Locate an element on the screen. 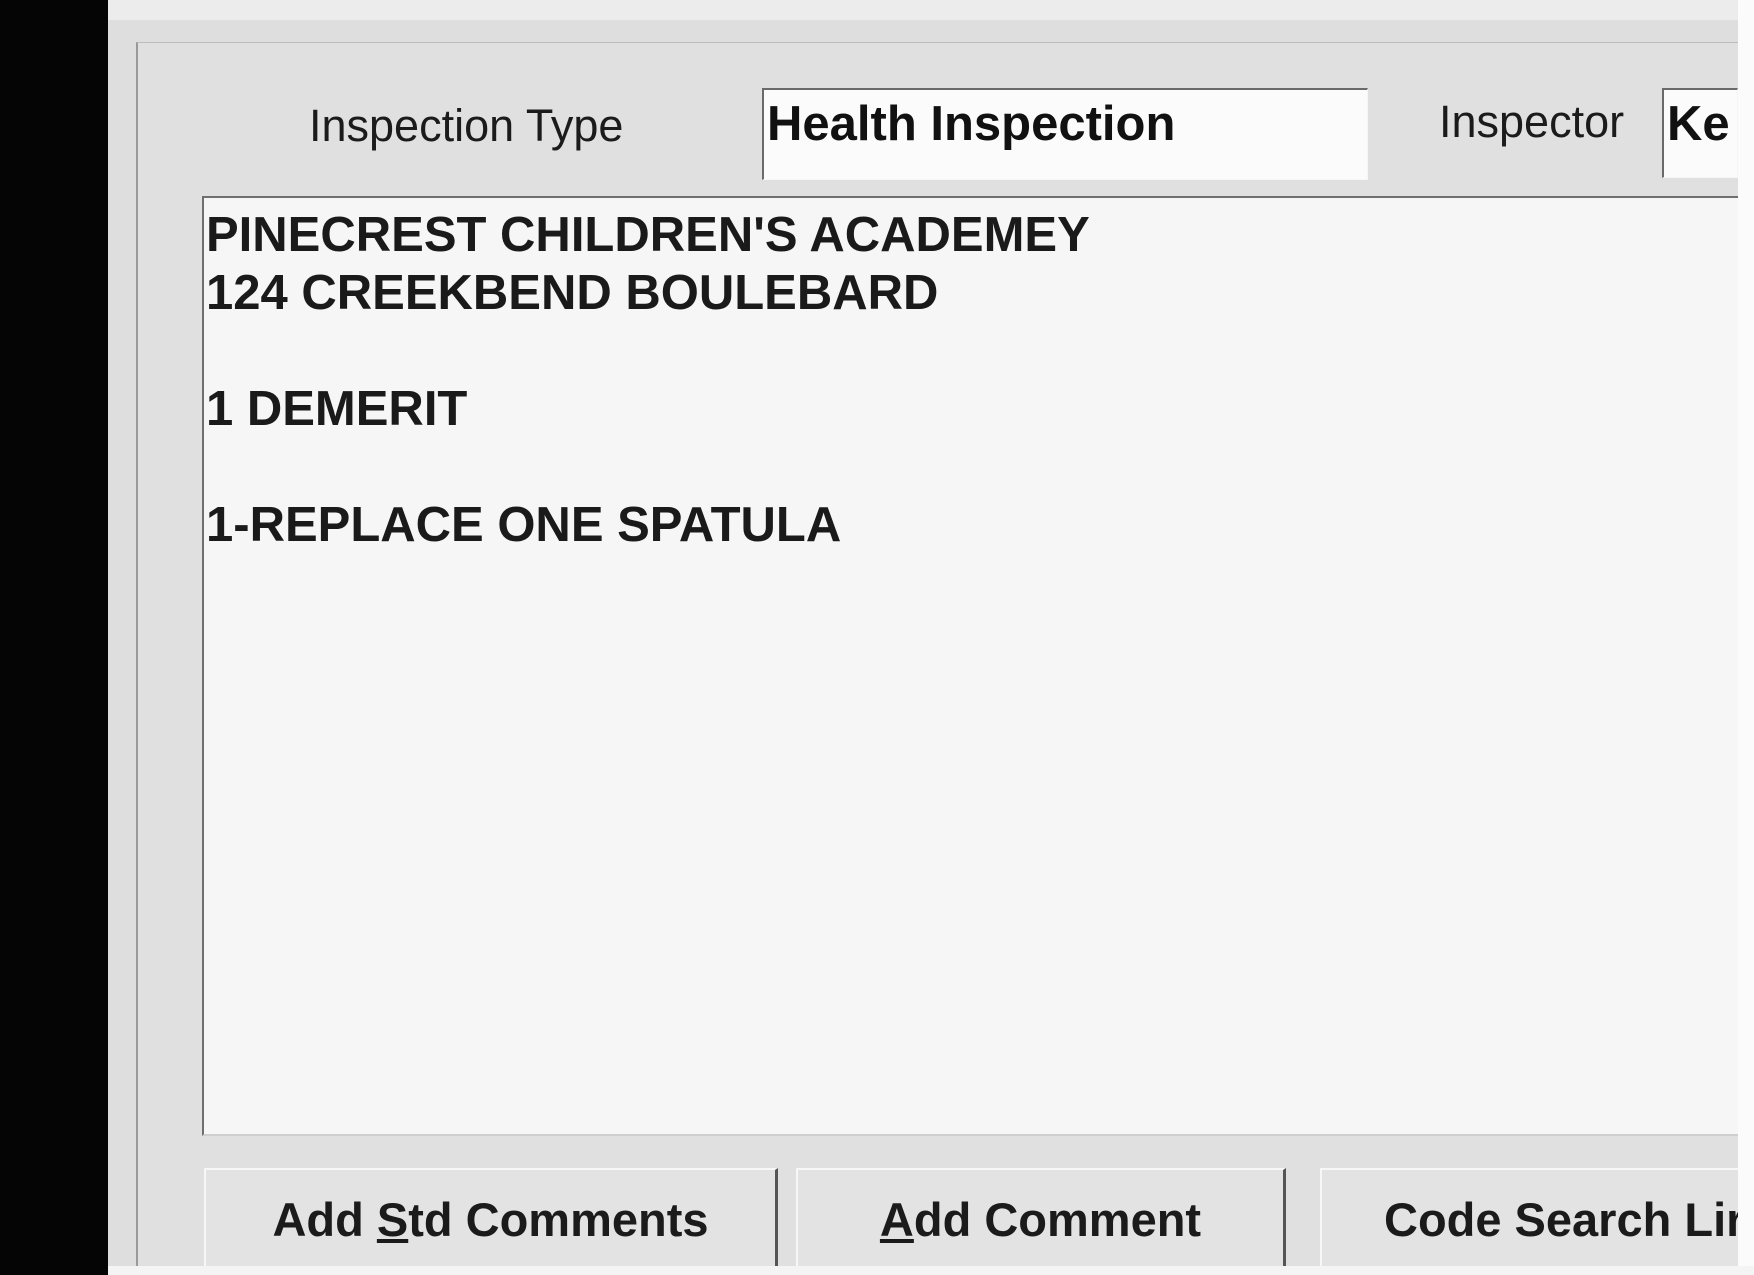  accelerator-key: S is located at coordinates (392, 1219).